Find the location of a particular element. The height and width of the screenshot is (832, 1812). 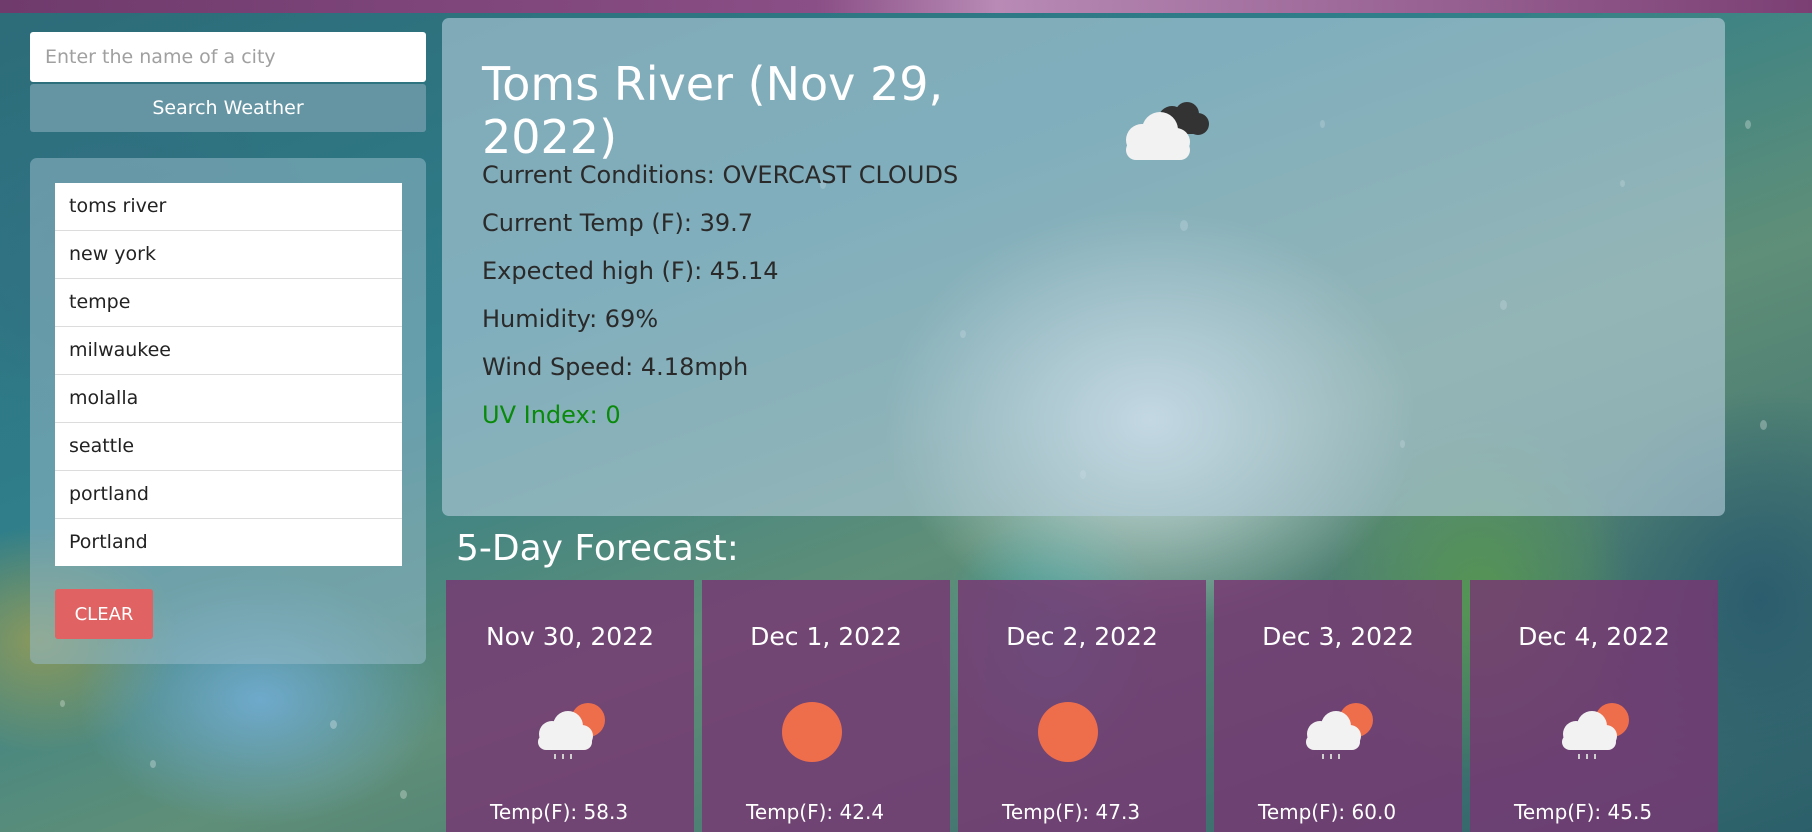

history-item-milwaukee: milwaukee is located at coordinates (228, 351).